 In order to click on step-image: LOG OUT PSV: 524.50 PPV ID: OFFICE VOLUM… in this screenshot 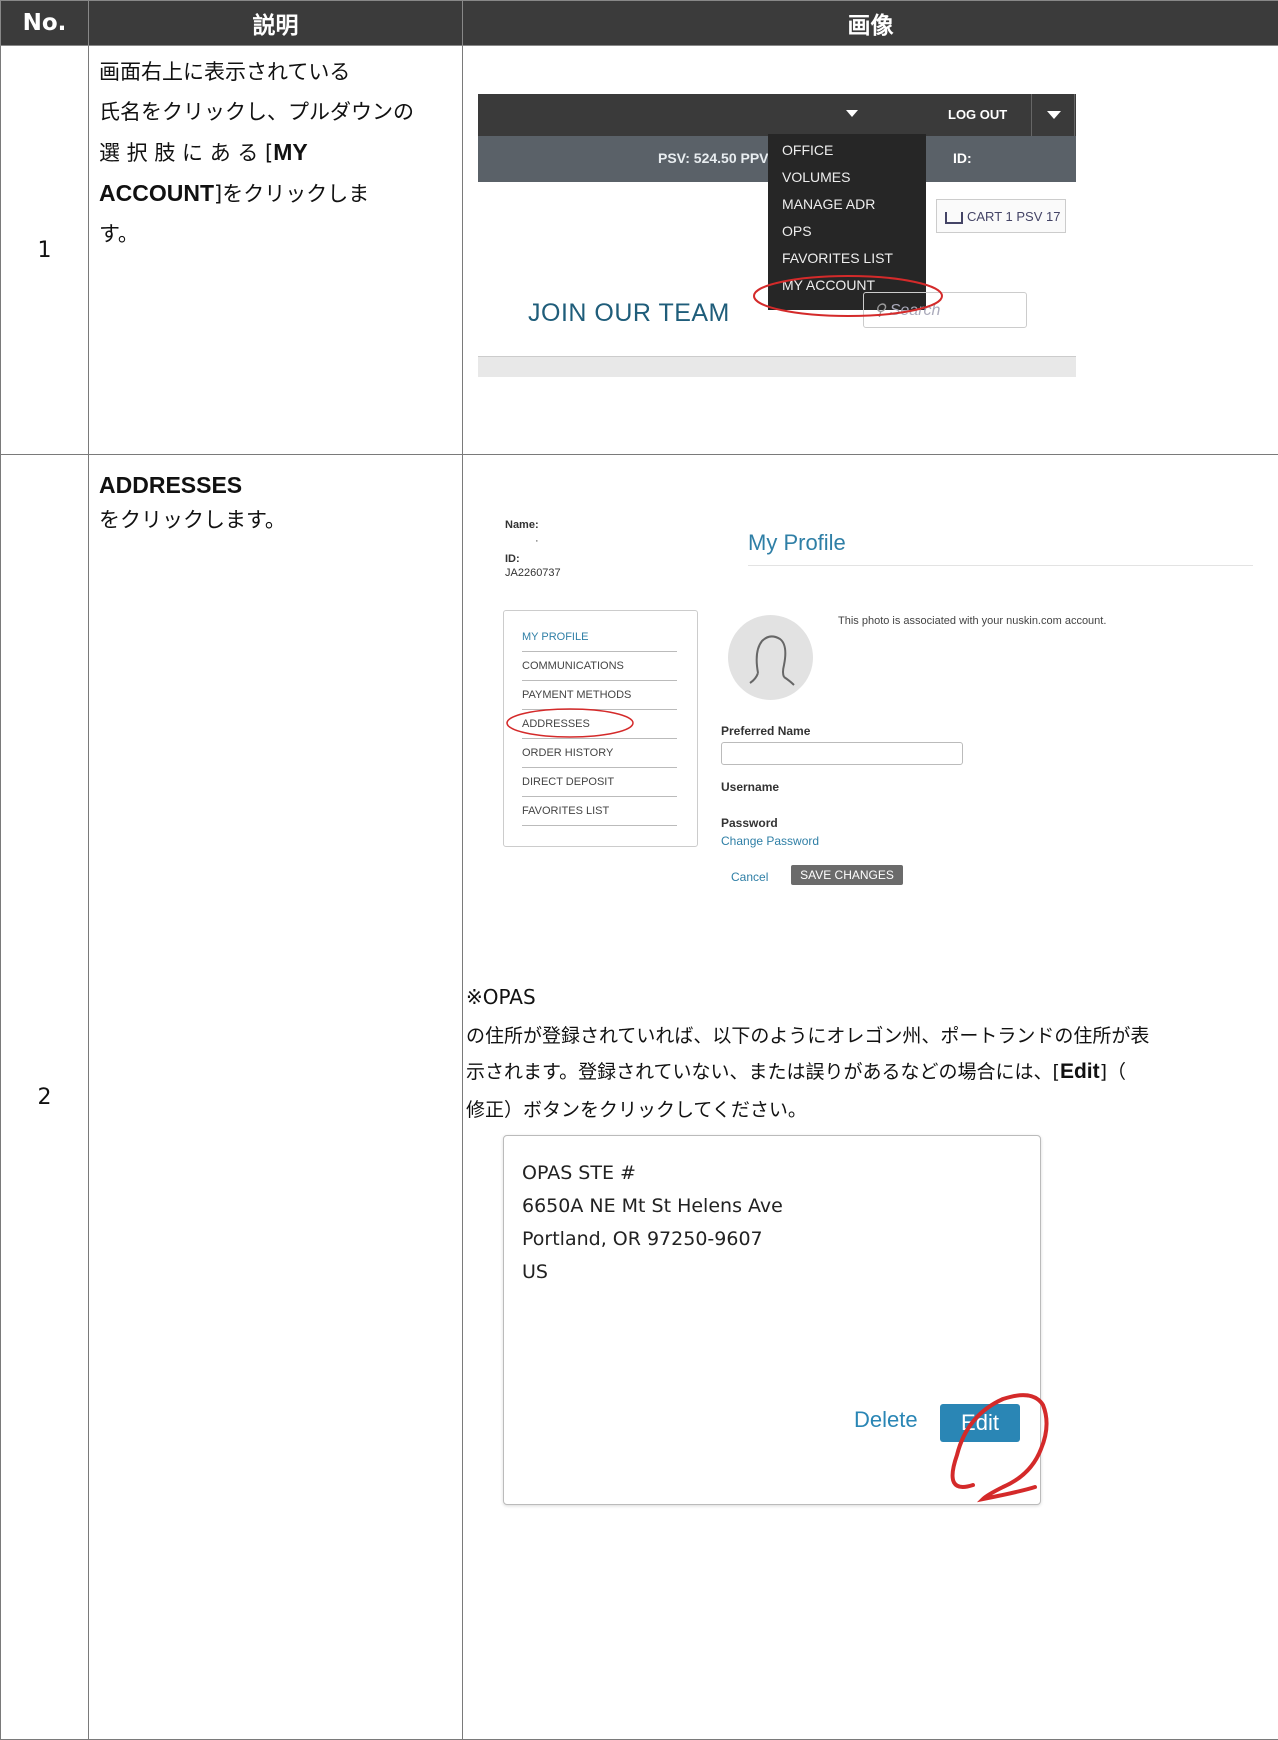, I will do `click(870, 250)`.